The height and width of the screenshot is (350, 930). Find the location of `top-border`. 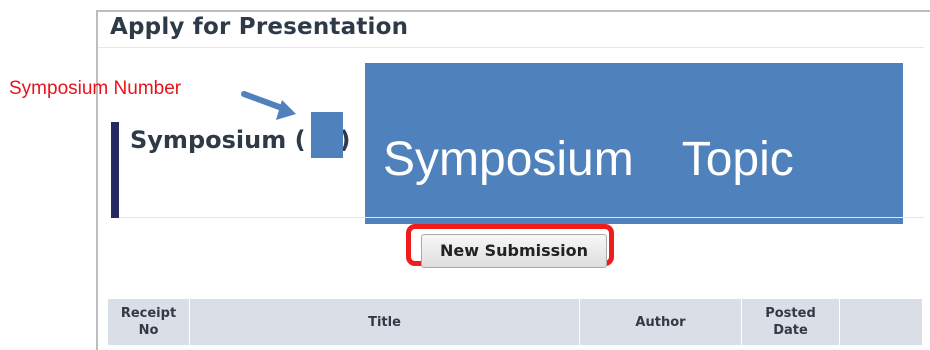

top-border is located at coordinates (513, 11).